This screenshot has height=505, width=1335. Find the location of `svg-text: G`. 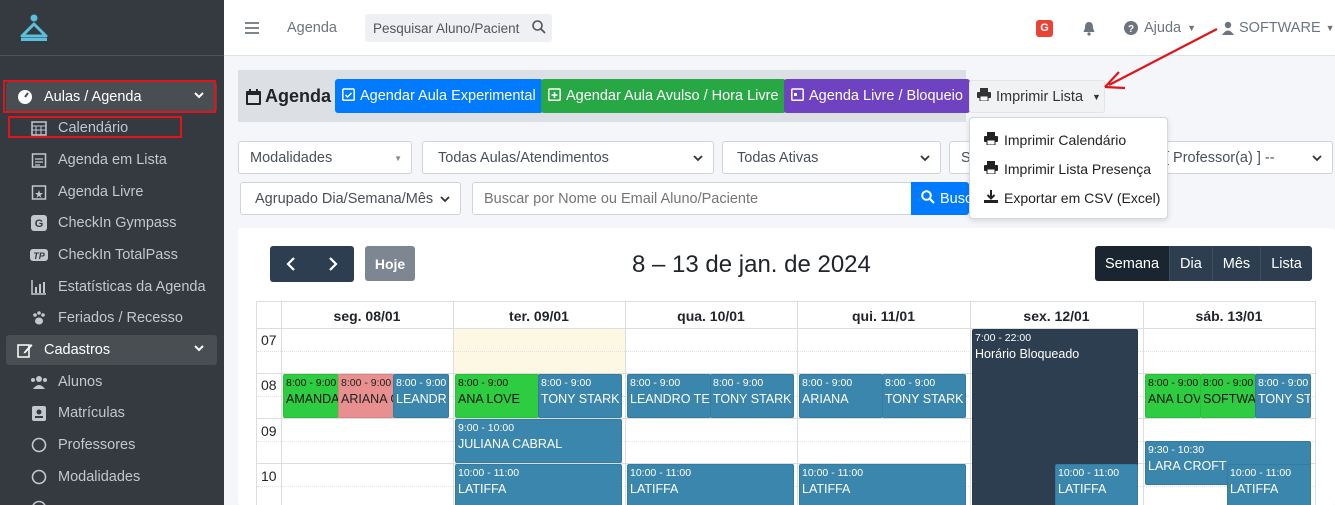

svg-text: G is located at coordinates (39, 224).